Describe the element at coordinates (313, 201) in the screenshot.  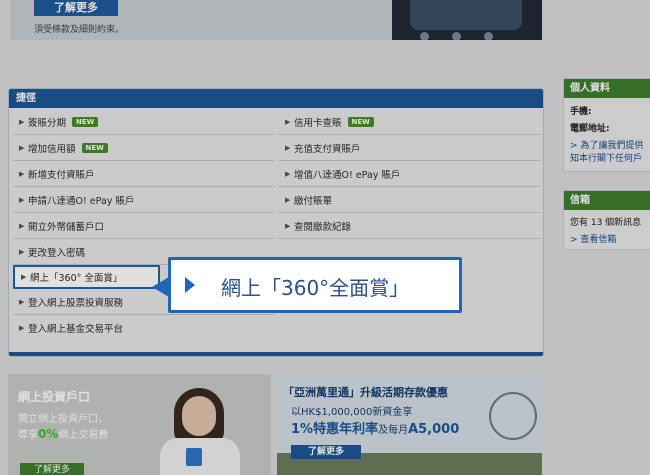
I see `quick-link-label: 繳付賬單` at that location.